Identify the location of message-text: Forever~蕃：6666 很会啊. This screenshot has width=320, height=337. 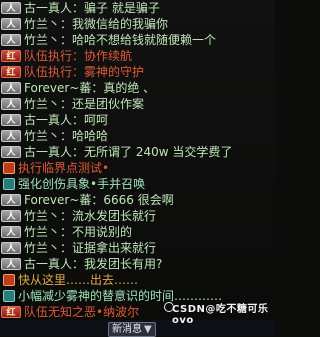
(99, 200).